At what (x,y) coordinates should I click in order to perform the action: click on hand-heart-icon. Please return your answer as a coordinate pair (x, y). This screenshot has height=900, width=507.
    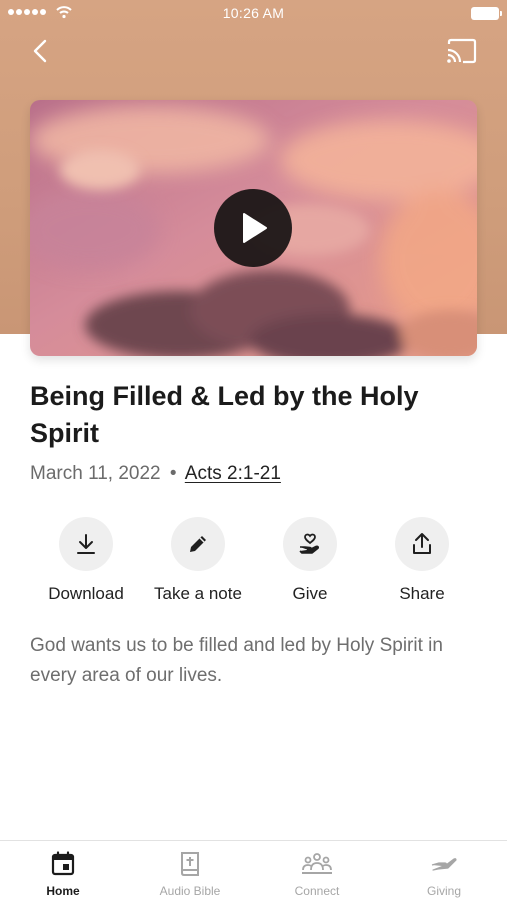
    Looking at the image, I should click on (309, 543).